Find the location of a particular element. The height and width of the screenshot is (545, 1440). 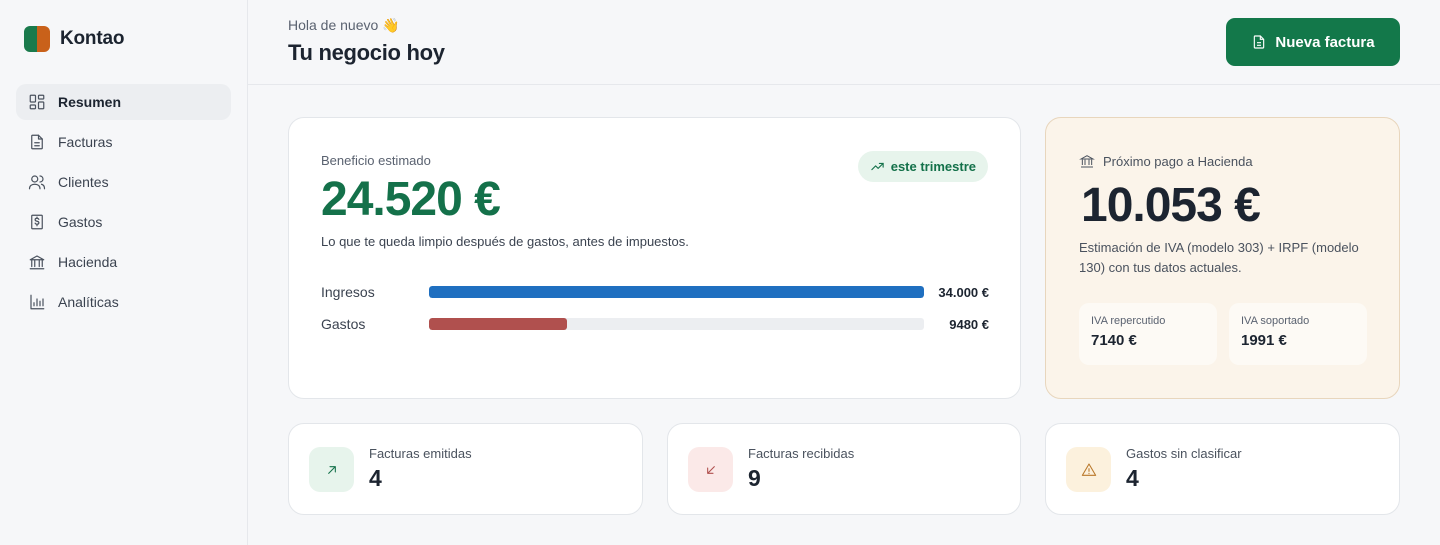

brand-name: Kontao is located at coordinates (92, 38).